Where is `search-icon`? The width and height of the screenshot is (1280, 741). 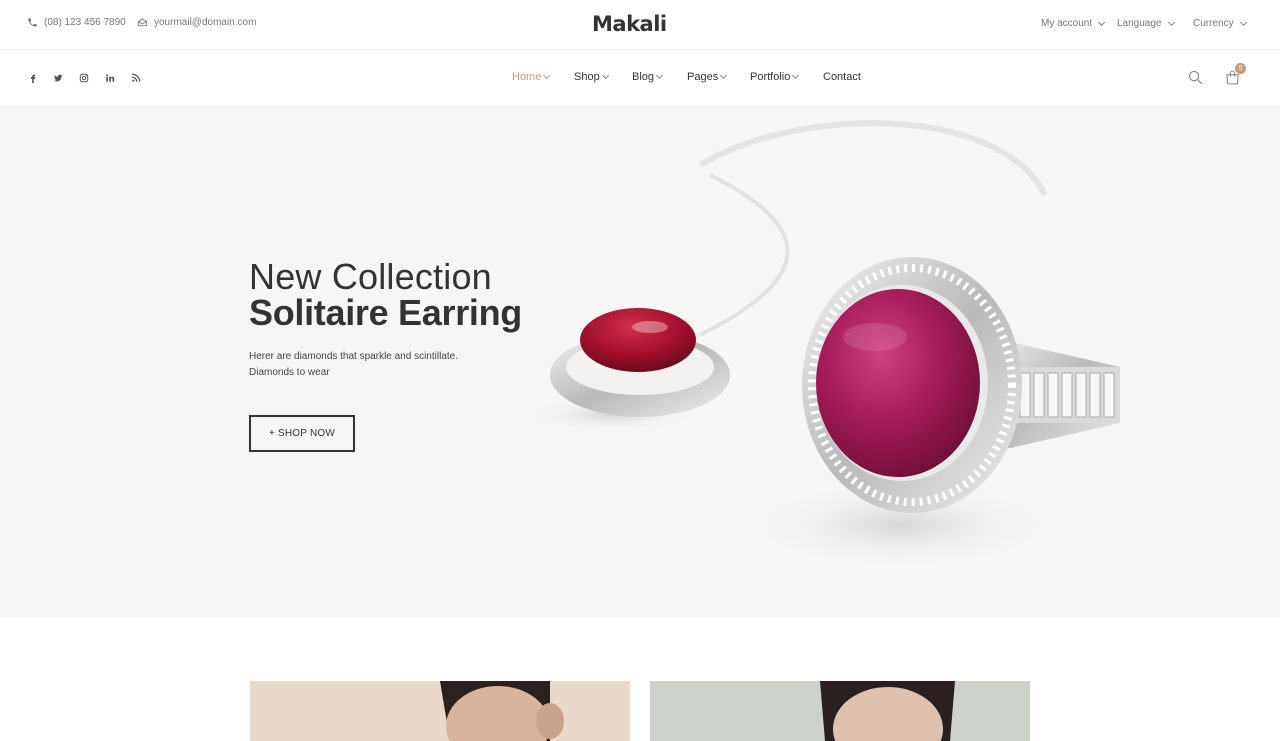 search-icon is located at coordinates (1195, 77).